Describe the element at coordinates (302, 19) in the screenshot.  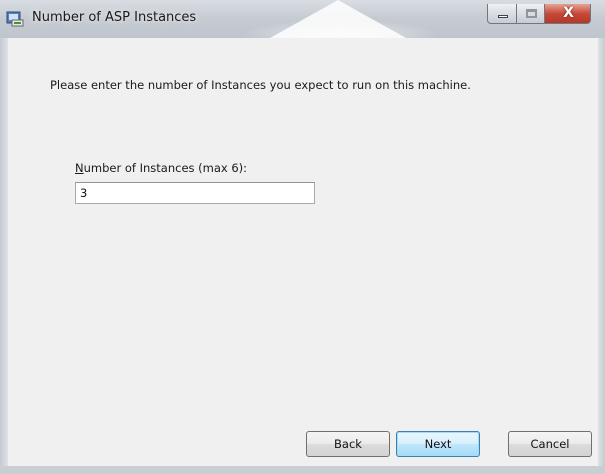
I see `title-bar: Number of ASP Instances X` at that location.